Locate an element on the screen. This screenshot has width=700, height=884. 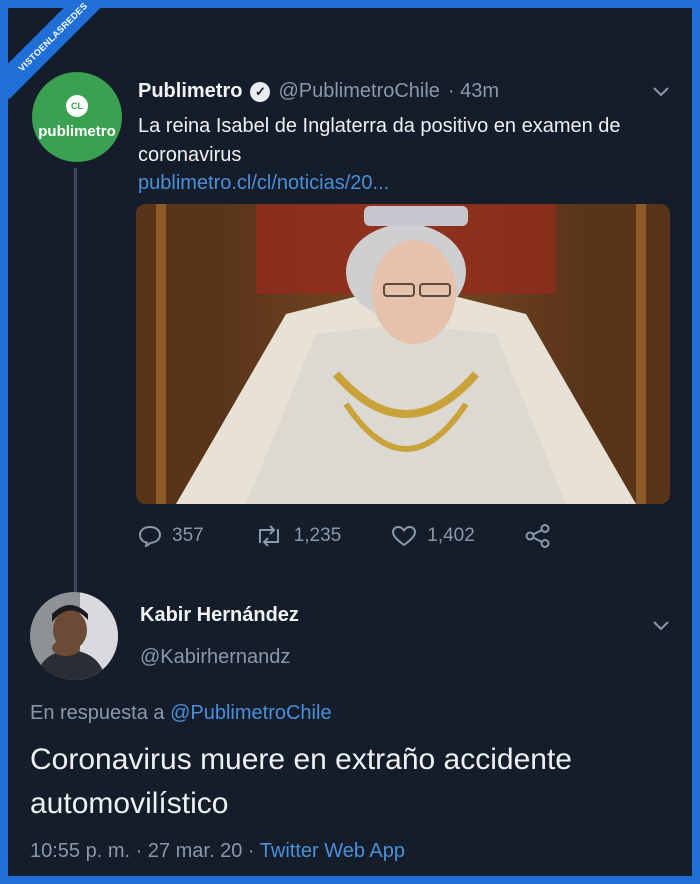
timestamp: 10:55 p. m. · 27 mar. 20 · is located at coordinates (142, 851).